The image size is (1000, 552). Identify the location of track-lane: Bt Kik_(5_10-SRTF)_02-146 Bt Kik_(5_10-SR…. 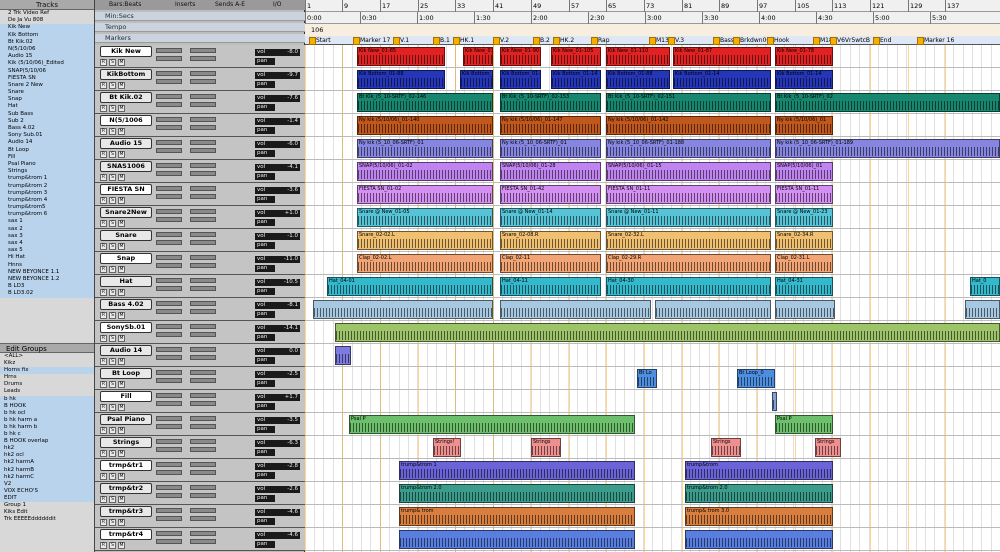
(652, 102).